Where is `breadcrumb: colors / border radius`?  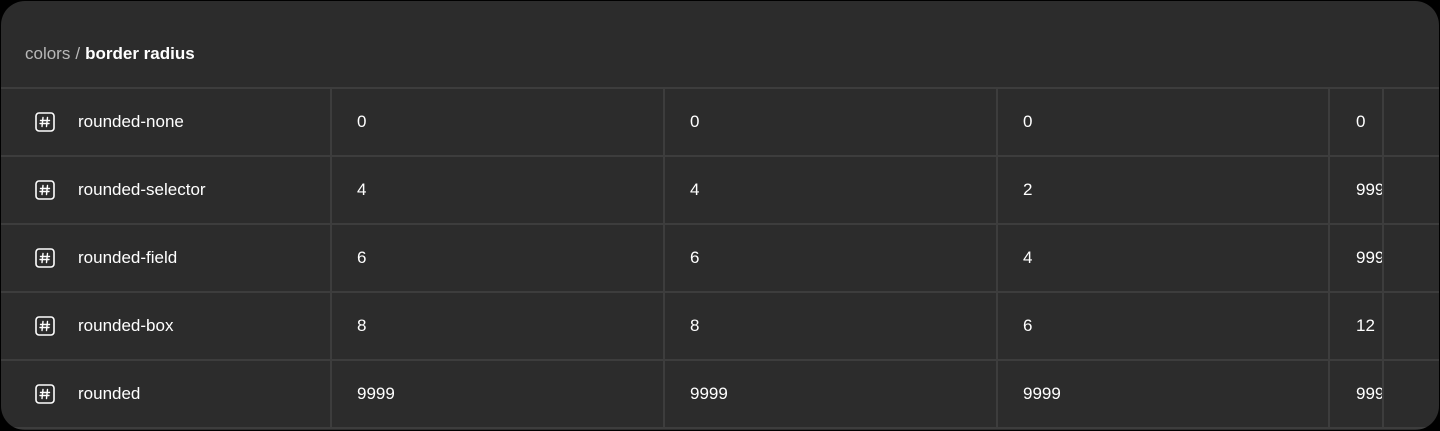
breadcrumb: colors / border radius is located at coordinates (110, 54).